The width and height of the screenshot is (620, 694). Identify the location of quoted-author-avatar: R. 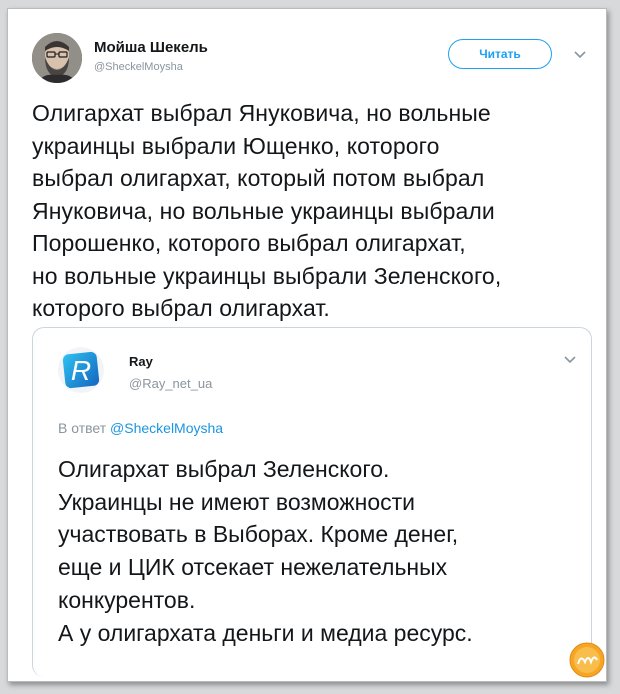
(81, 370).